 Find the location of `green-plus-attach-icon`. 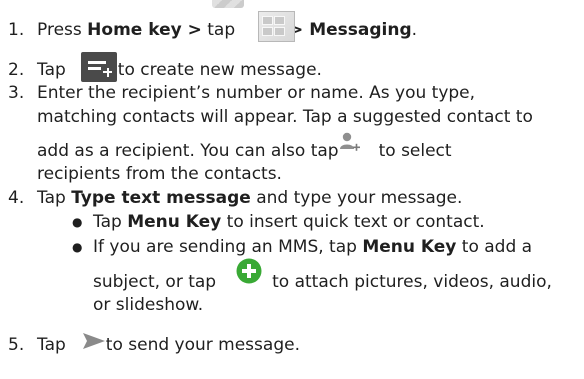

green-plus-attach-icon is located at coordinates (249, 271).